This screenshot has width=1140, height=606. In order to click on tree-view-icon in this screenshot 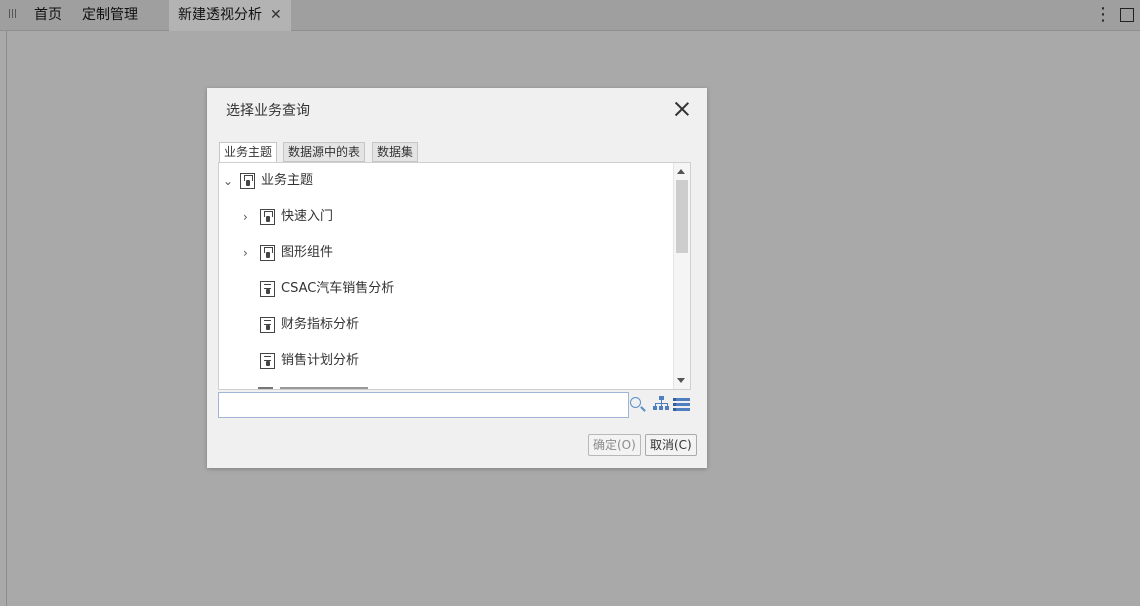, I will do `click(661, 404)`.